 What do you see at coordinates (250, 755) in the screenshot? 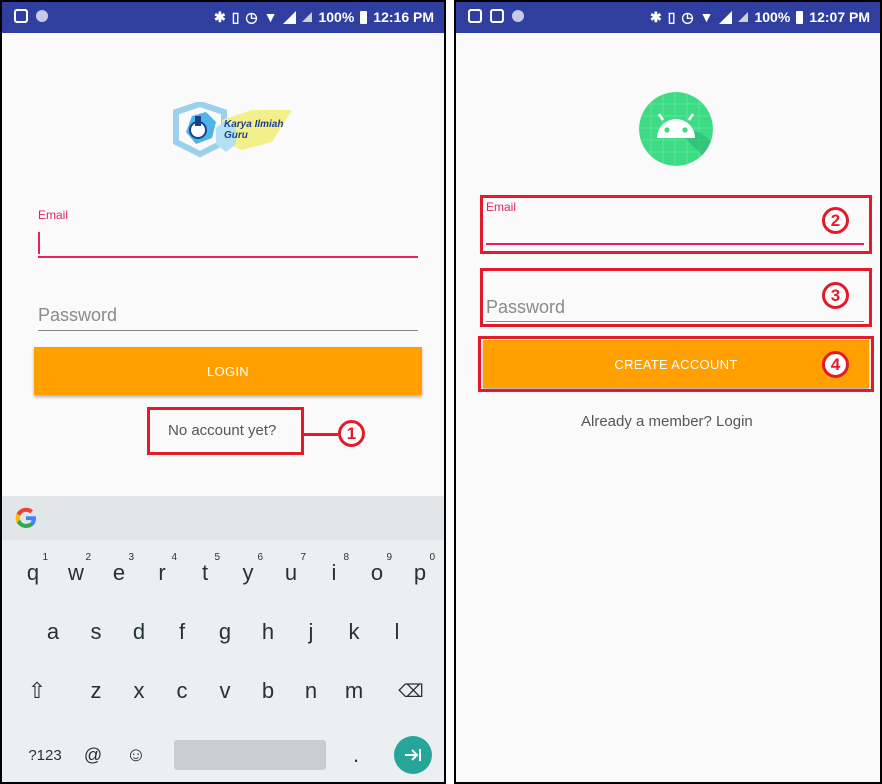
I see `space-key` at bounding box center [250, 755].